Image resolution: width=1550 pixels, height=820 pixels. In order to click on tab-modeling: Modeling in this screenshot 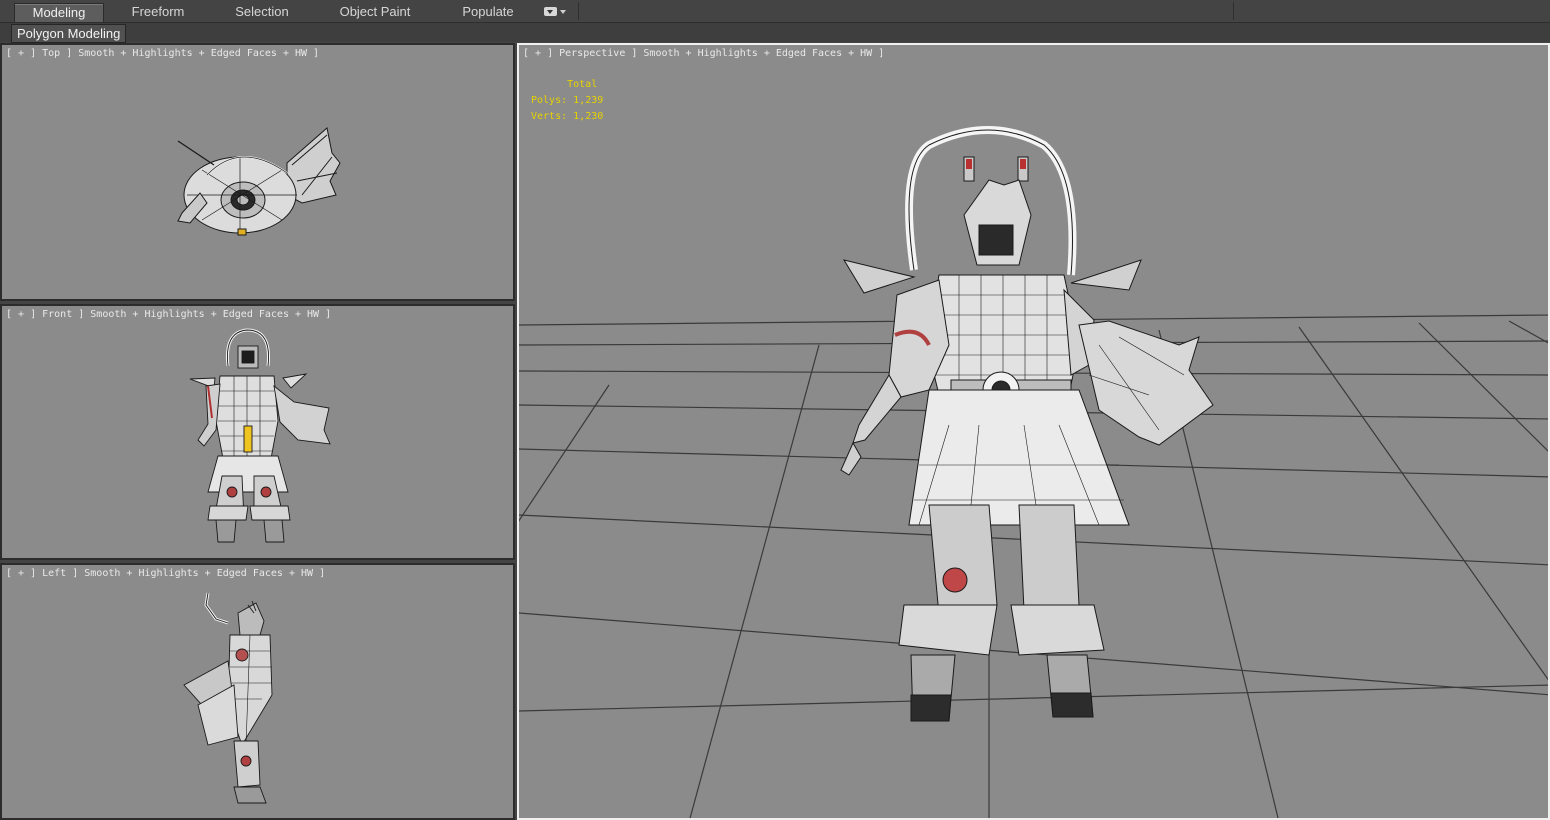, I will do `click(59, 12)`.